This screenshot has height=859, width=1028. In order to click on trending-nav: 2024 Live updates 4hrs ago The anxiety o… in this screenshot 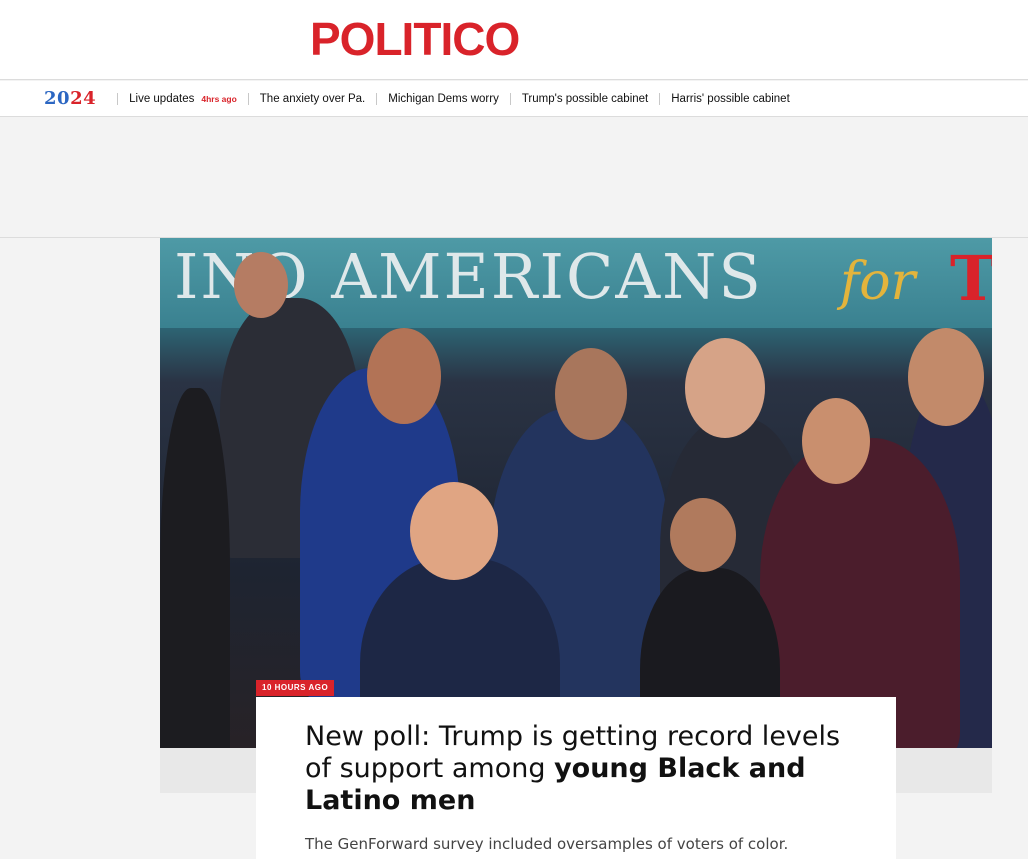, I will do `click(514, 99)`.